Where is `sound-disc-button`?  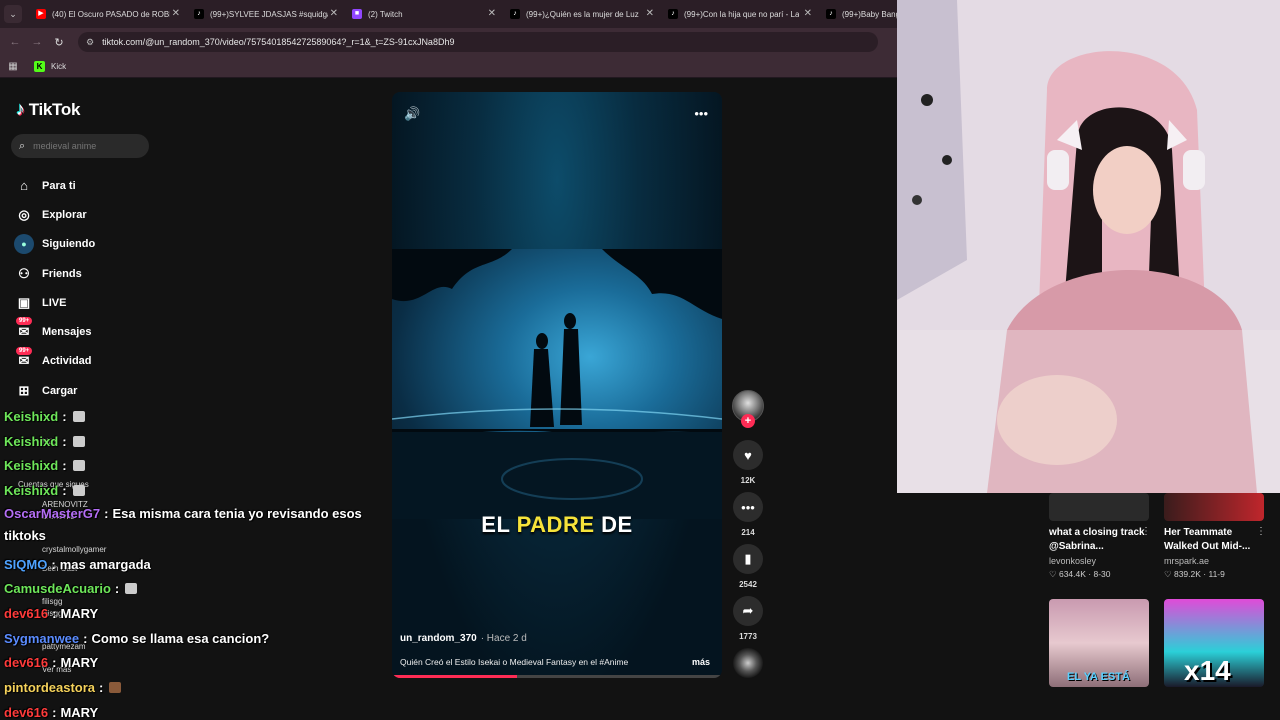
sound-disc-button is located at coordinates (748, 663).